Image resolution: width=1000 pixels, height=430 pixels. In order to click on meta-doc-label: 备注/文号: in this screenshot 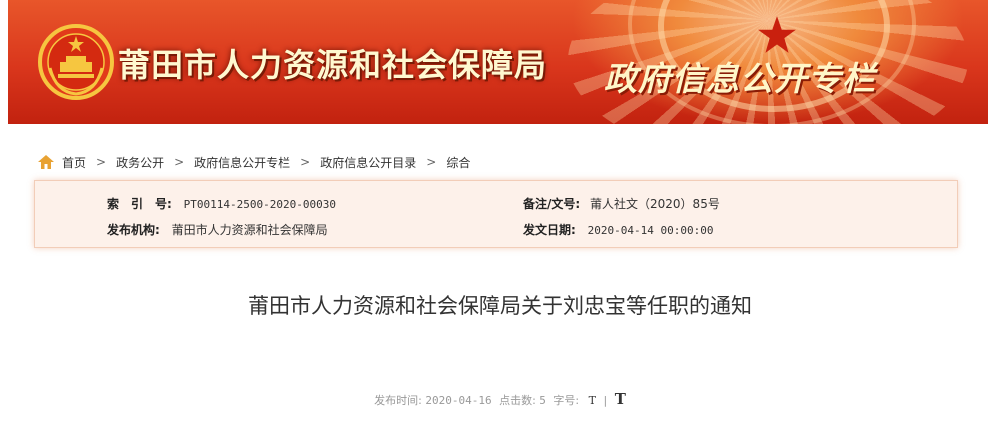, I will do `click(552, 204)`.